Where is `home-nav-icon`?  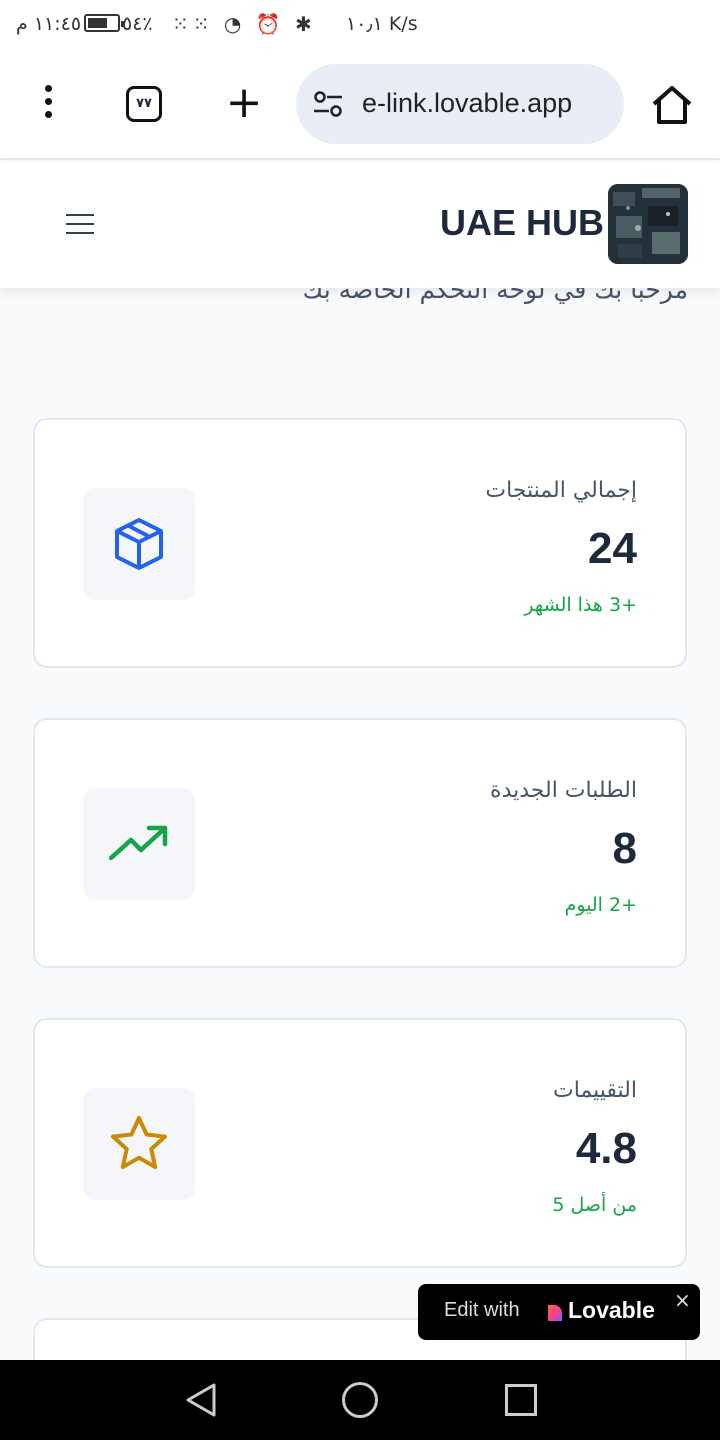
home-nav-icon is located at coordinates (360, 1400).